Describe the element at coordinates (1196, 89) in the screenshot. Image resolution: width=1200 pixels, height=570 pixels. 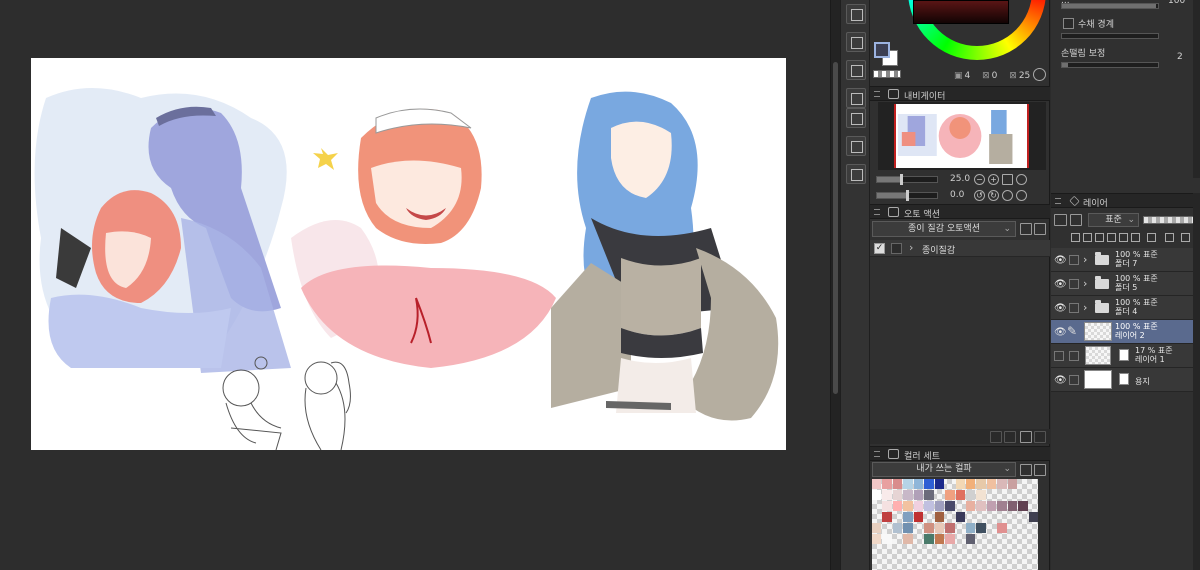
I see `tool-property-scrollbar` at that location.